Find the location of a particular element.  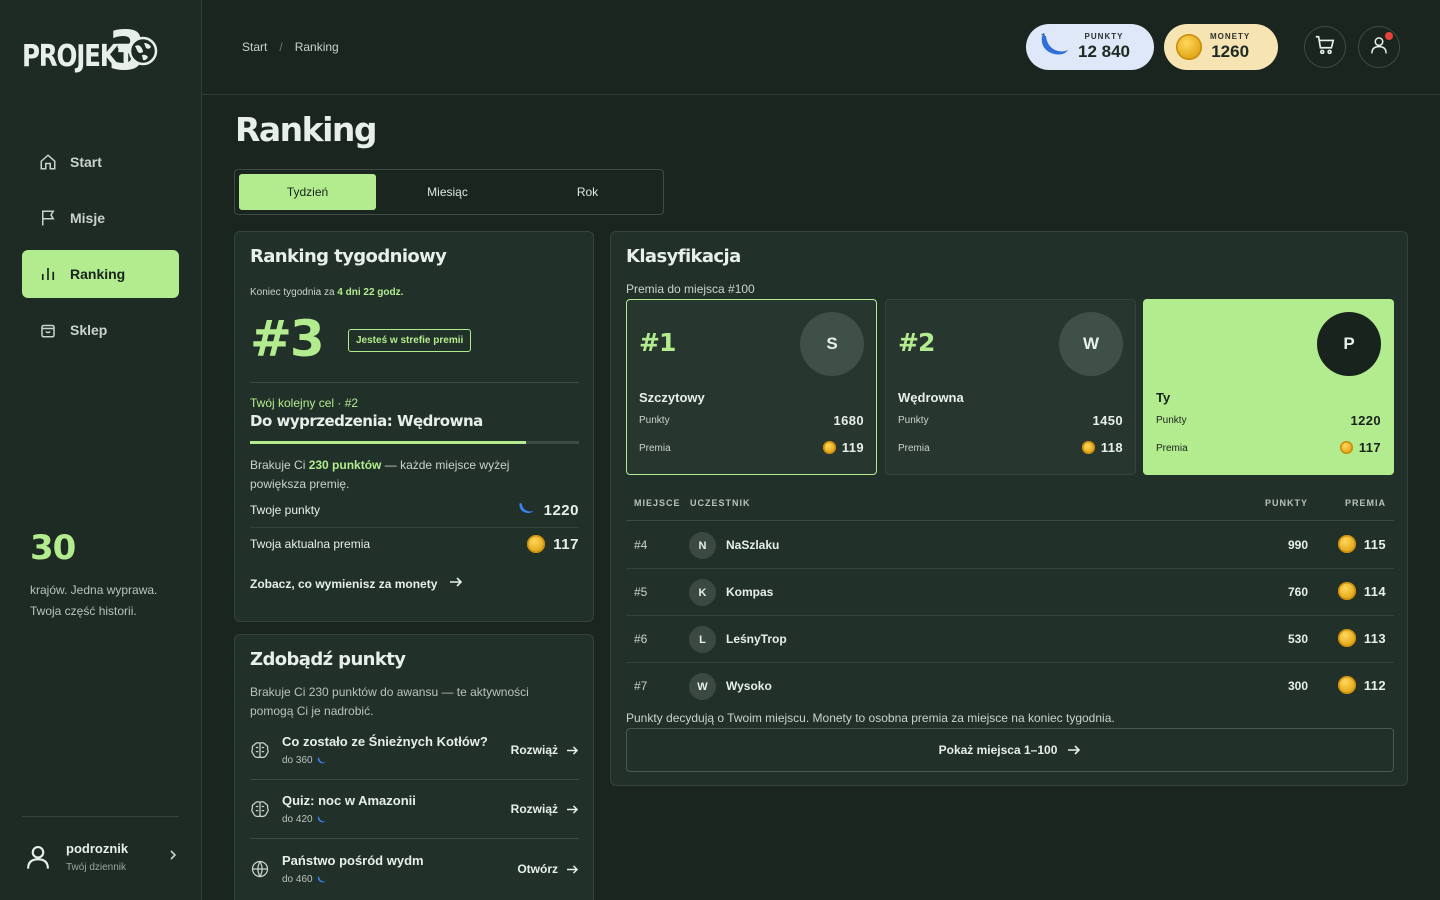

points-label: PUNKTY is located at coordinates (1104, 36).